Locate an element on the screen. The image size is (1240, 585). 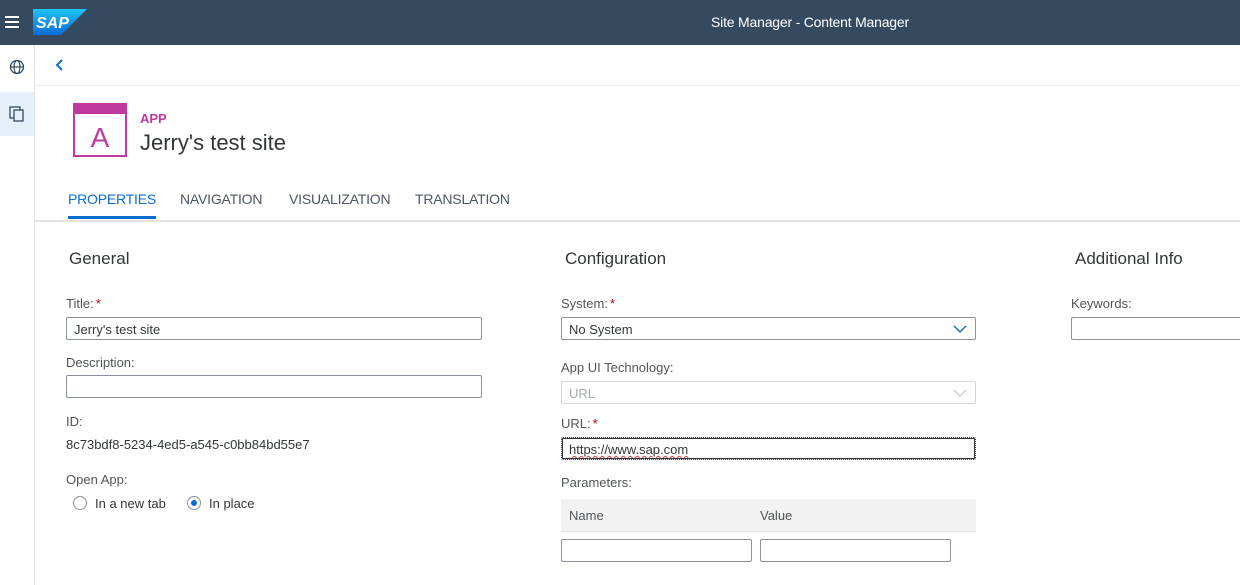
open-app-label: Open App: is located at coordinates (97, 479).